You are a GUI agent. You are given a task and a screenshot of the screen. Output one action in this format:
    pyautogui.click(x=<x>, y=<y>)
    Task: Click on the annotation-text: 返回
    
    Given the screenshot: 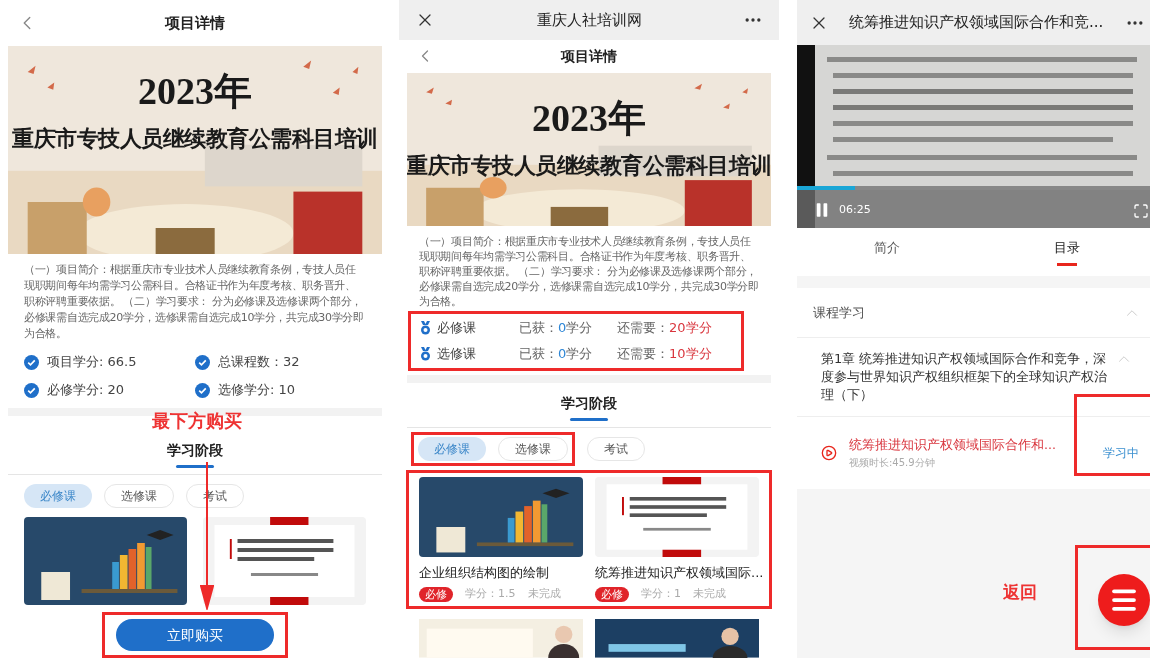 What is the action you would take?
    pyautogui.click(x=1020, y=592)
    